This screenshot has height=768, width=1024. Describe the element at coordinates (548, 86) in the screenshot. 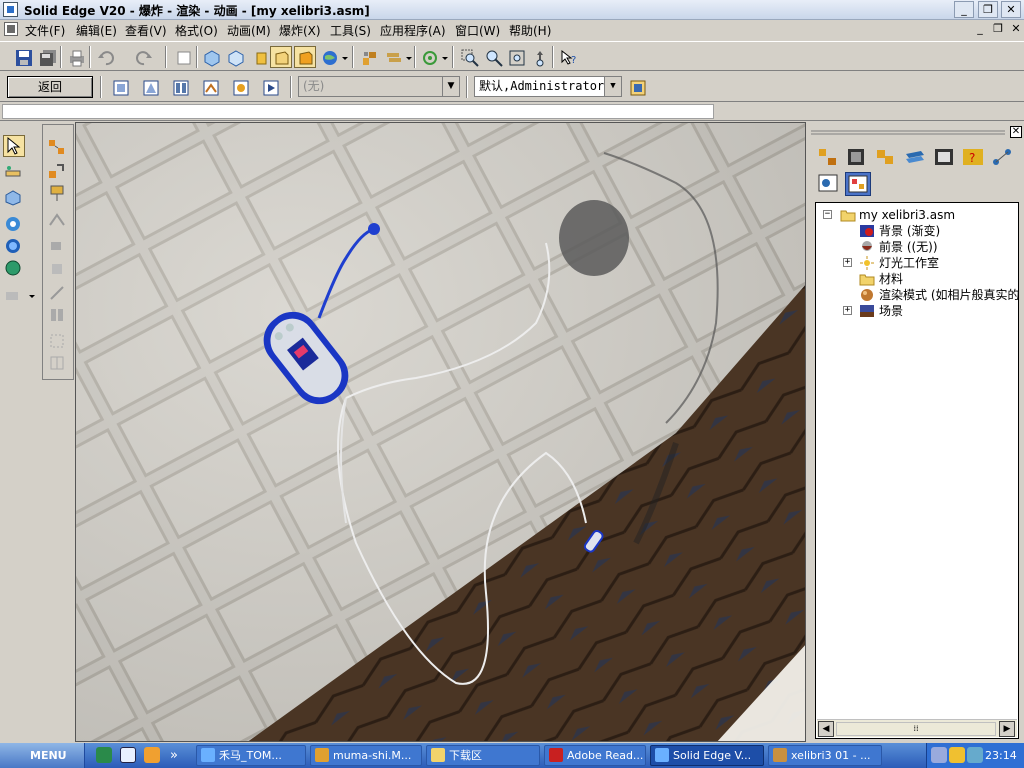

I see `user-select: 默认,Administrator ▼` at that location.